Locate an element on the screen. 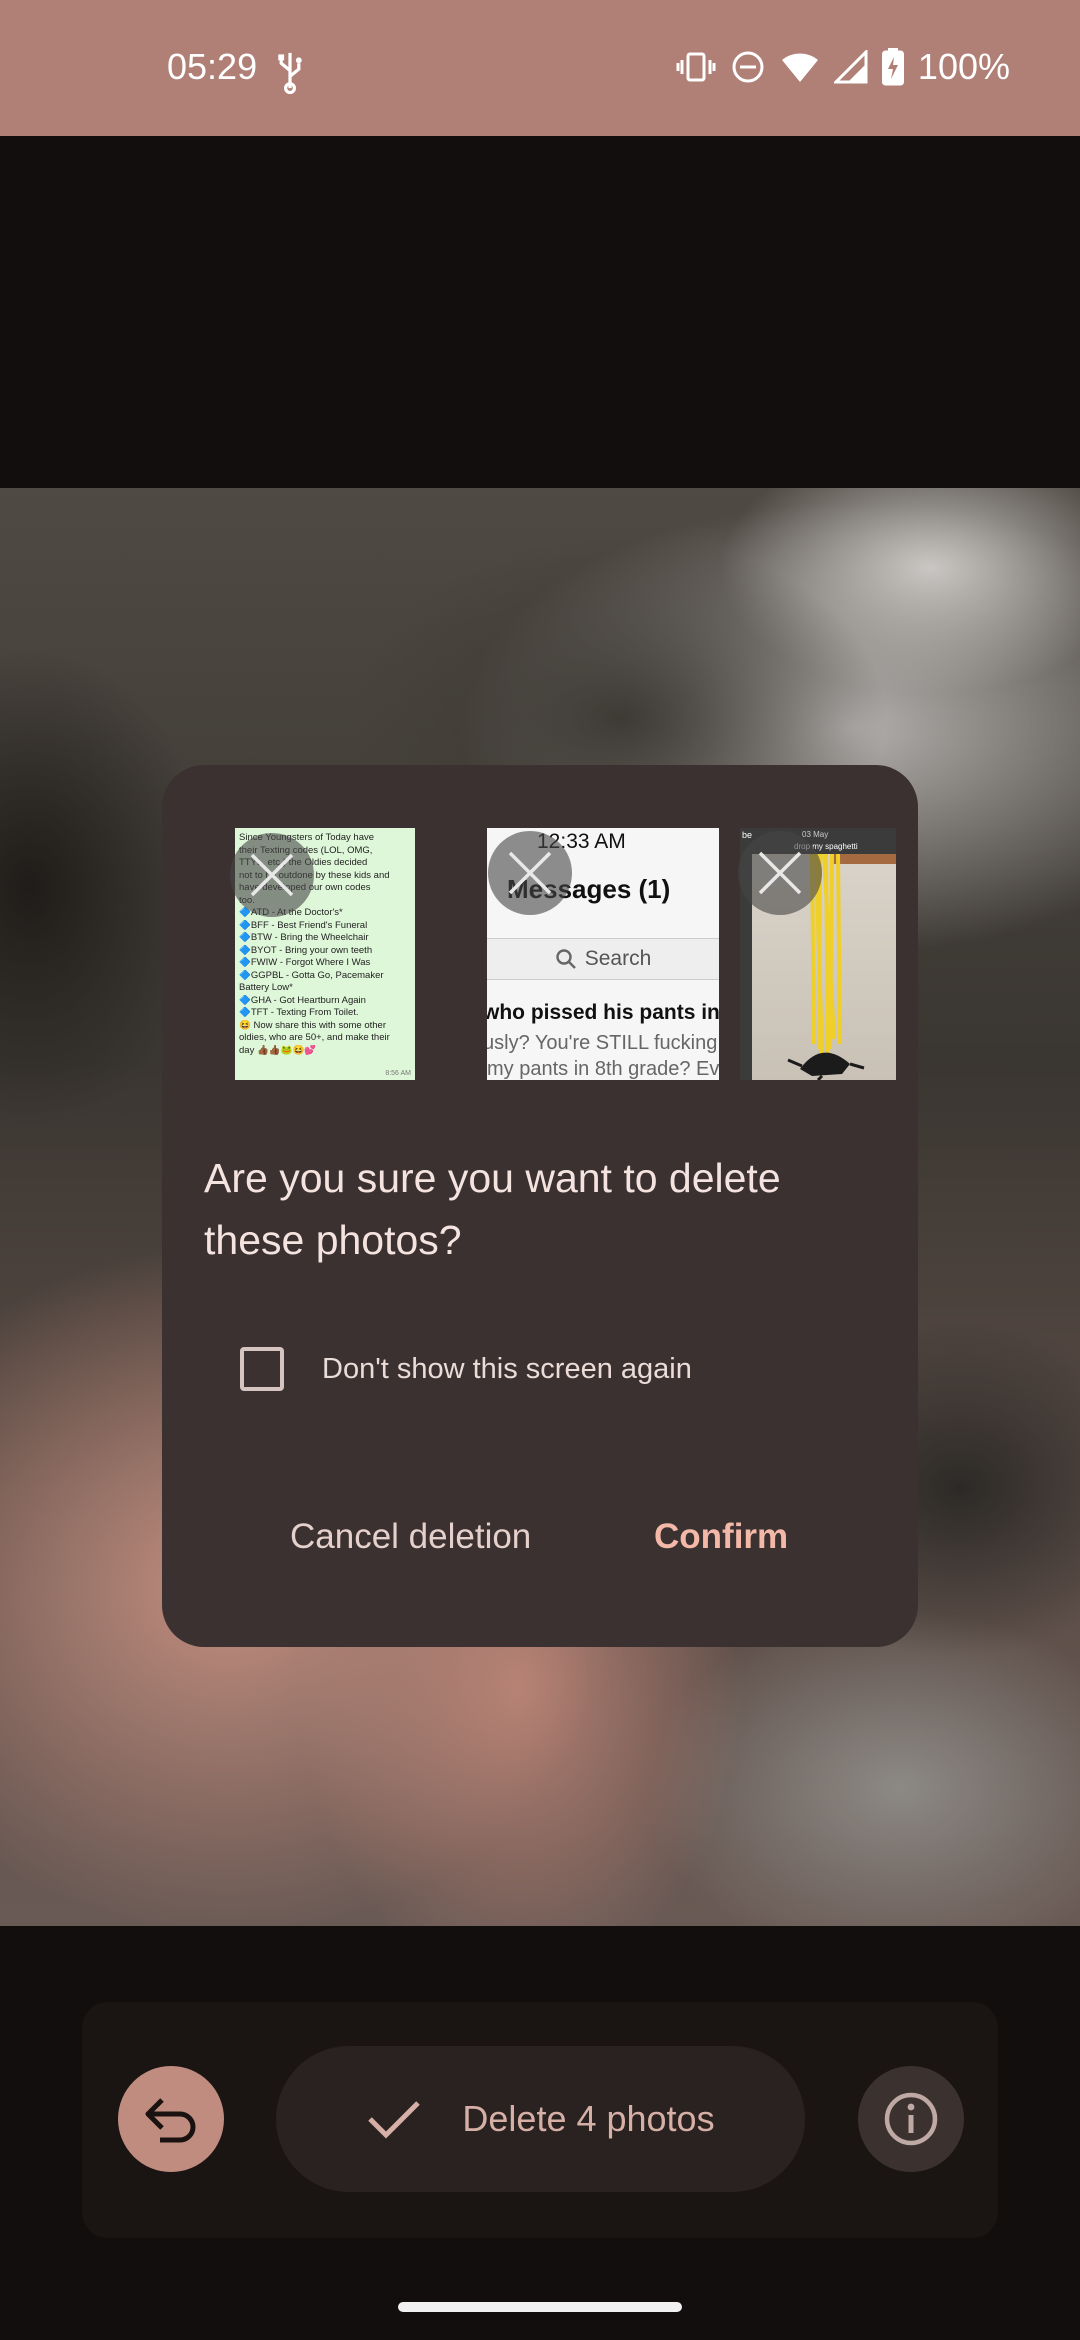  undo-icon is located at coordinates (170, 2120).